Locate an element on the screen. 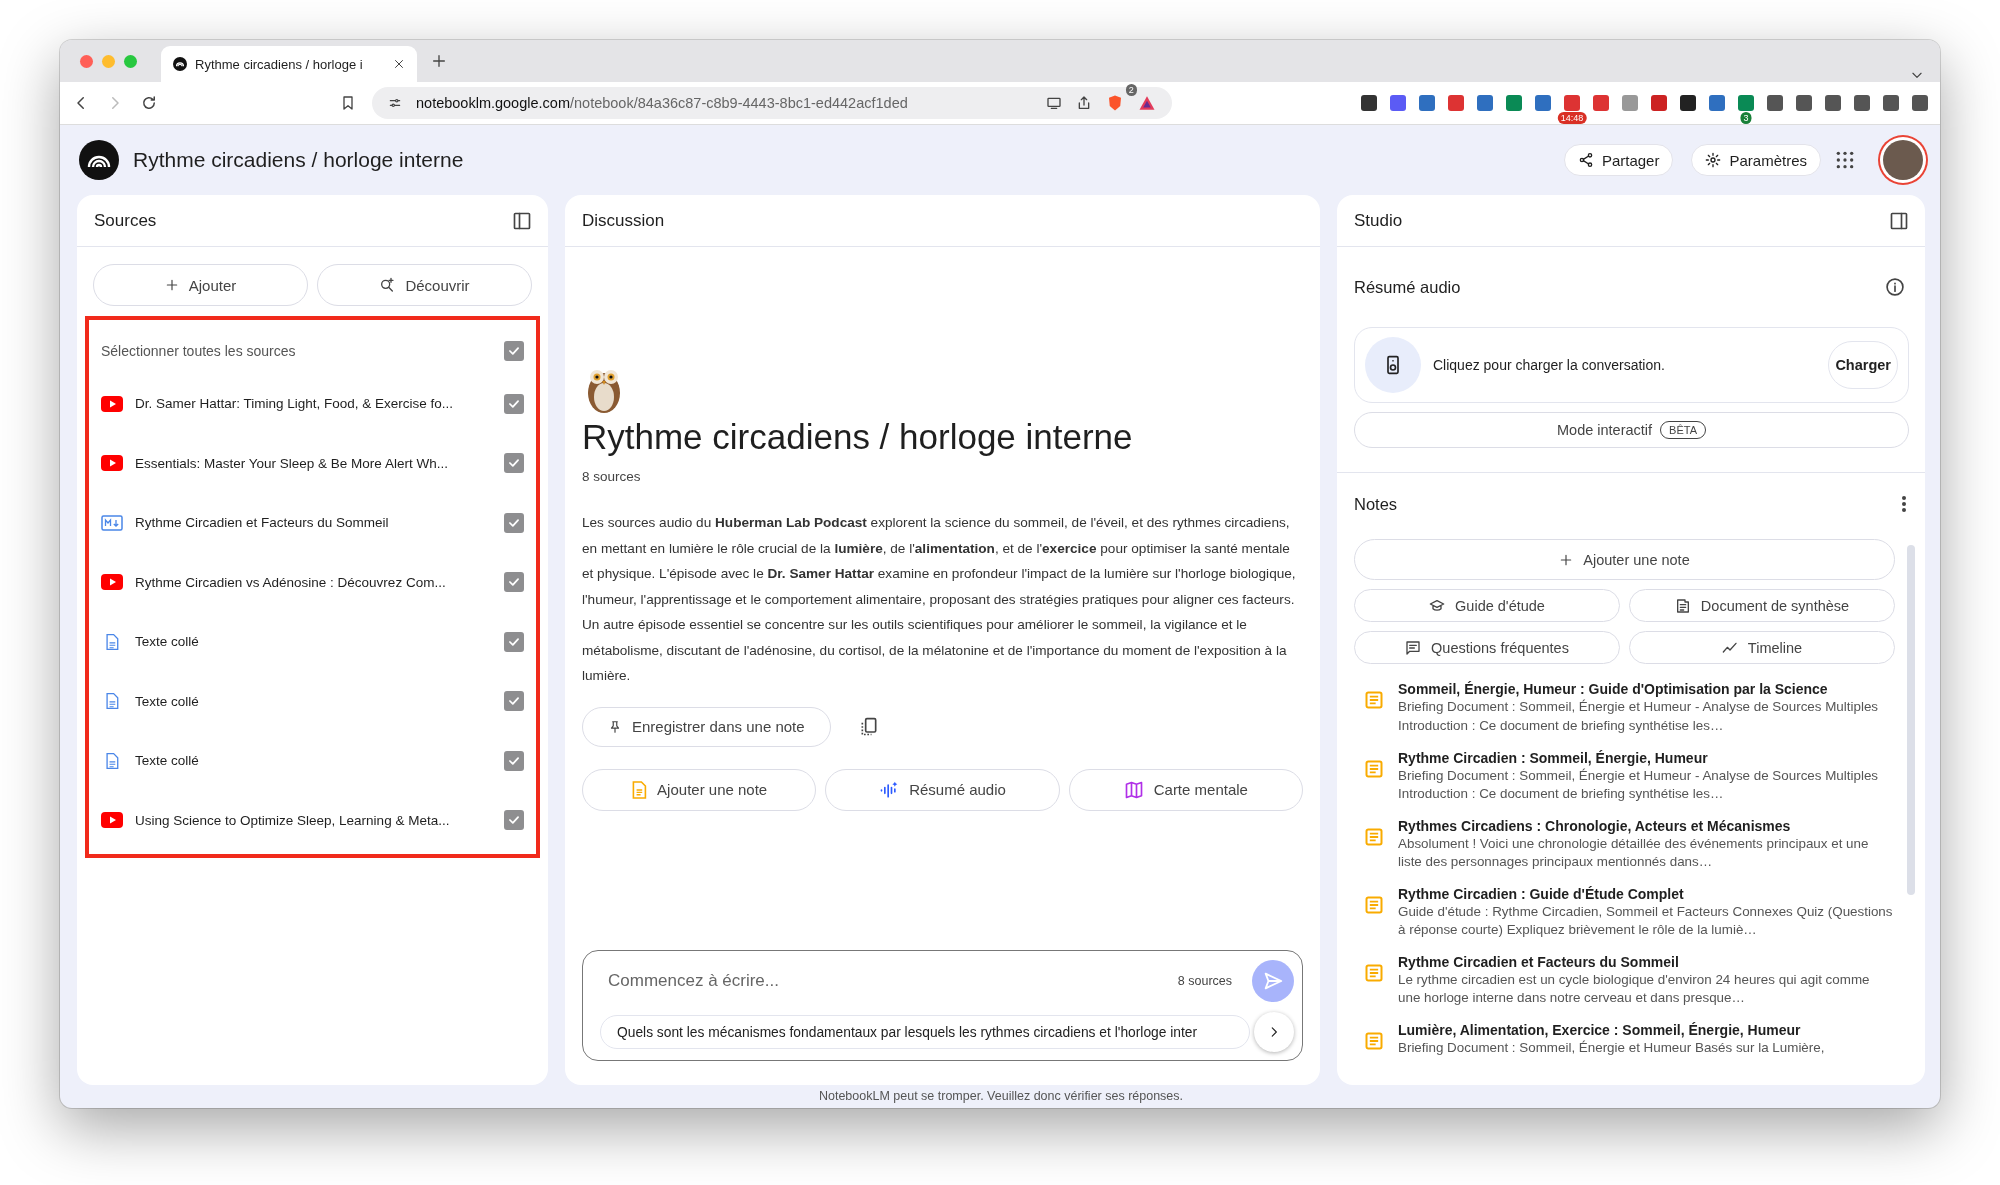  quick-action-button: Carte mentale is located at coordinates (1185, 789).